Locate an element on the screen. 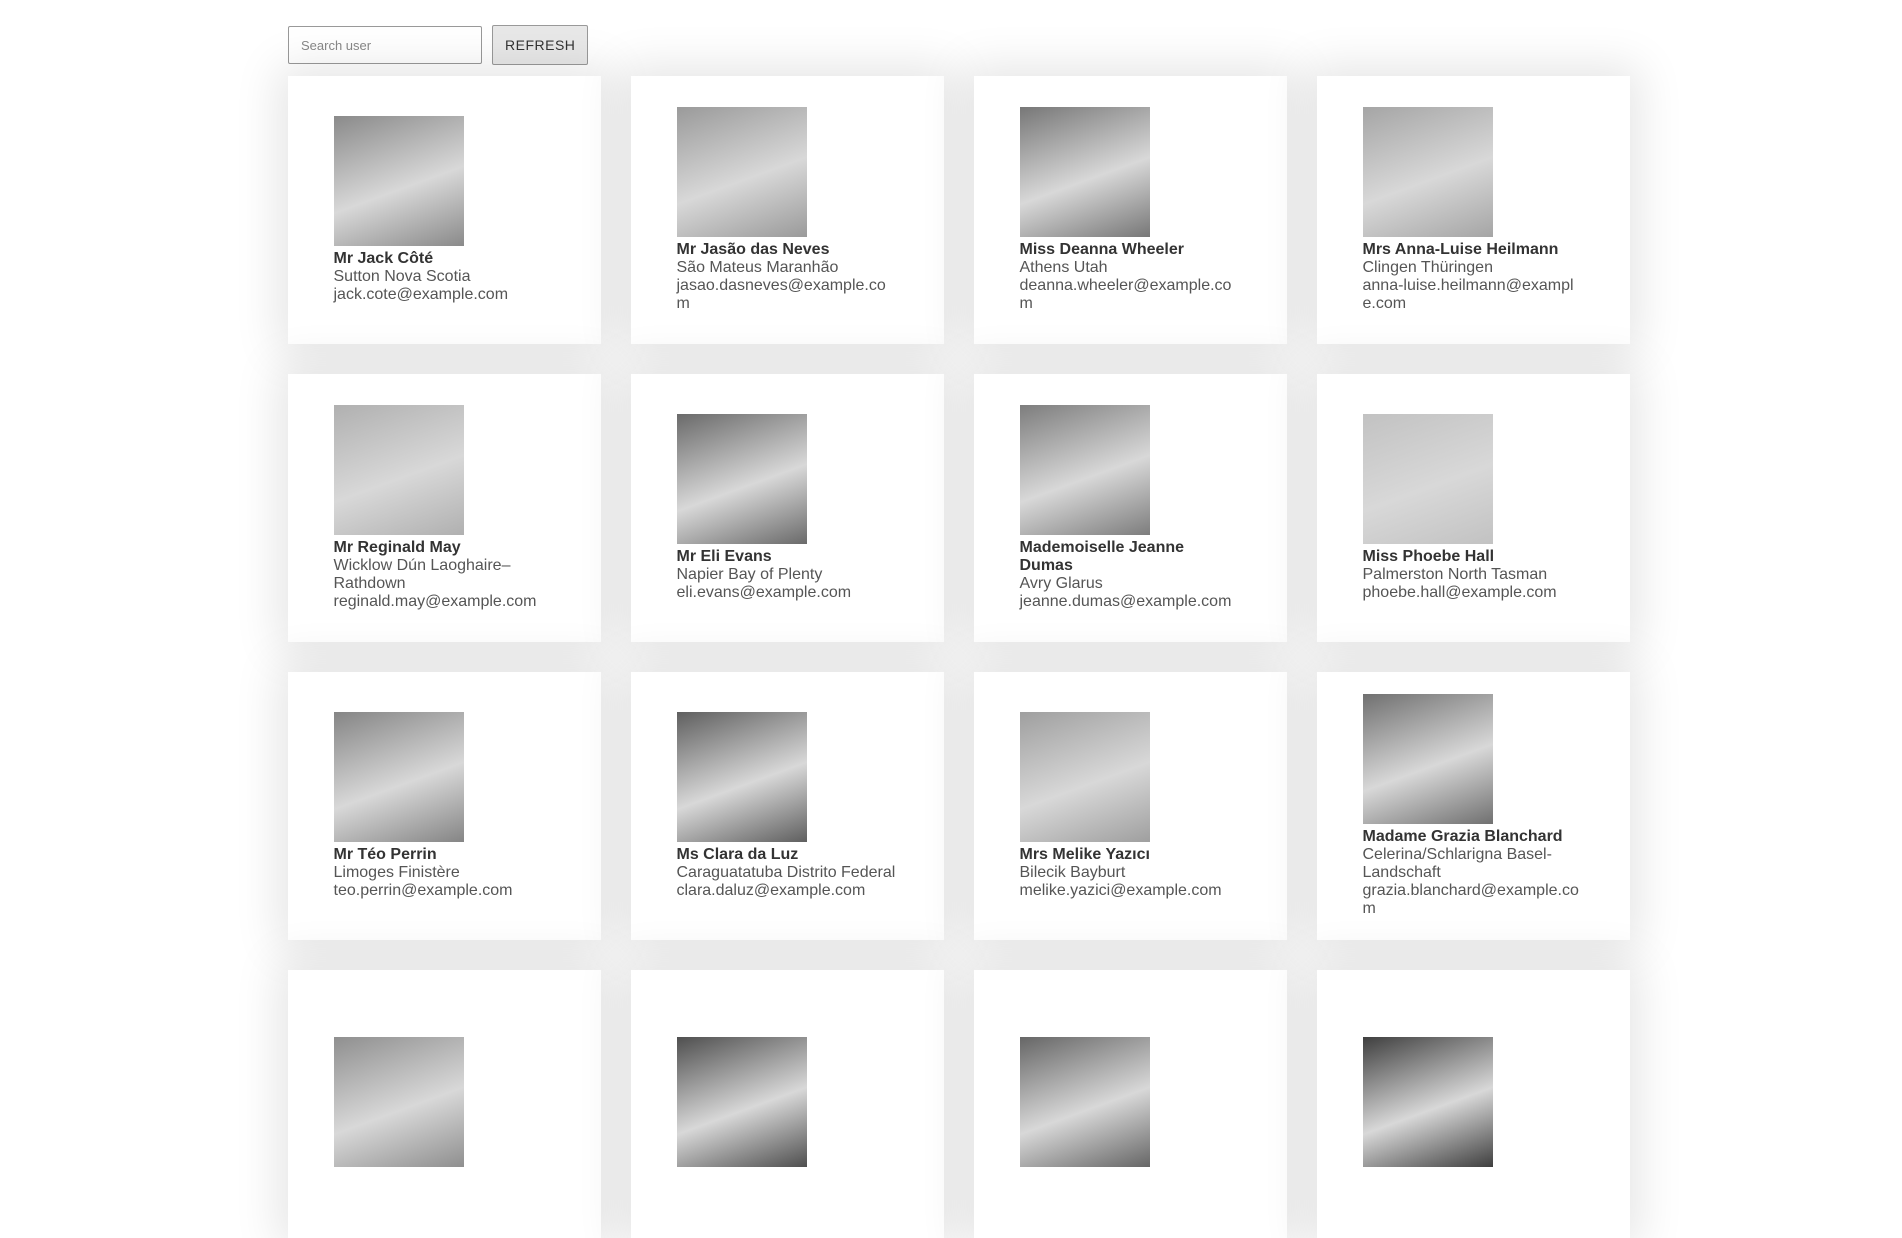 The image size is (1902, 1238). user-name: Madame Grazia Blanchard is located at coordinates (1462, 836).